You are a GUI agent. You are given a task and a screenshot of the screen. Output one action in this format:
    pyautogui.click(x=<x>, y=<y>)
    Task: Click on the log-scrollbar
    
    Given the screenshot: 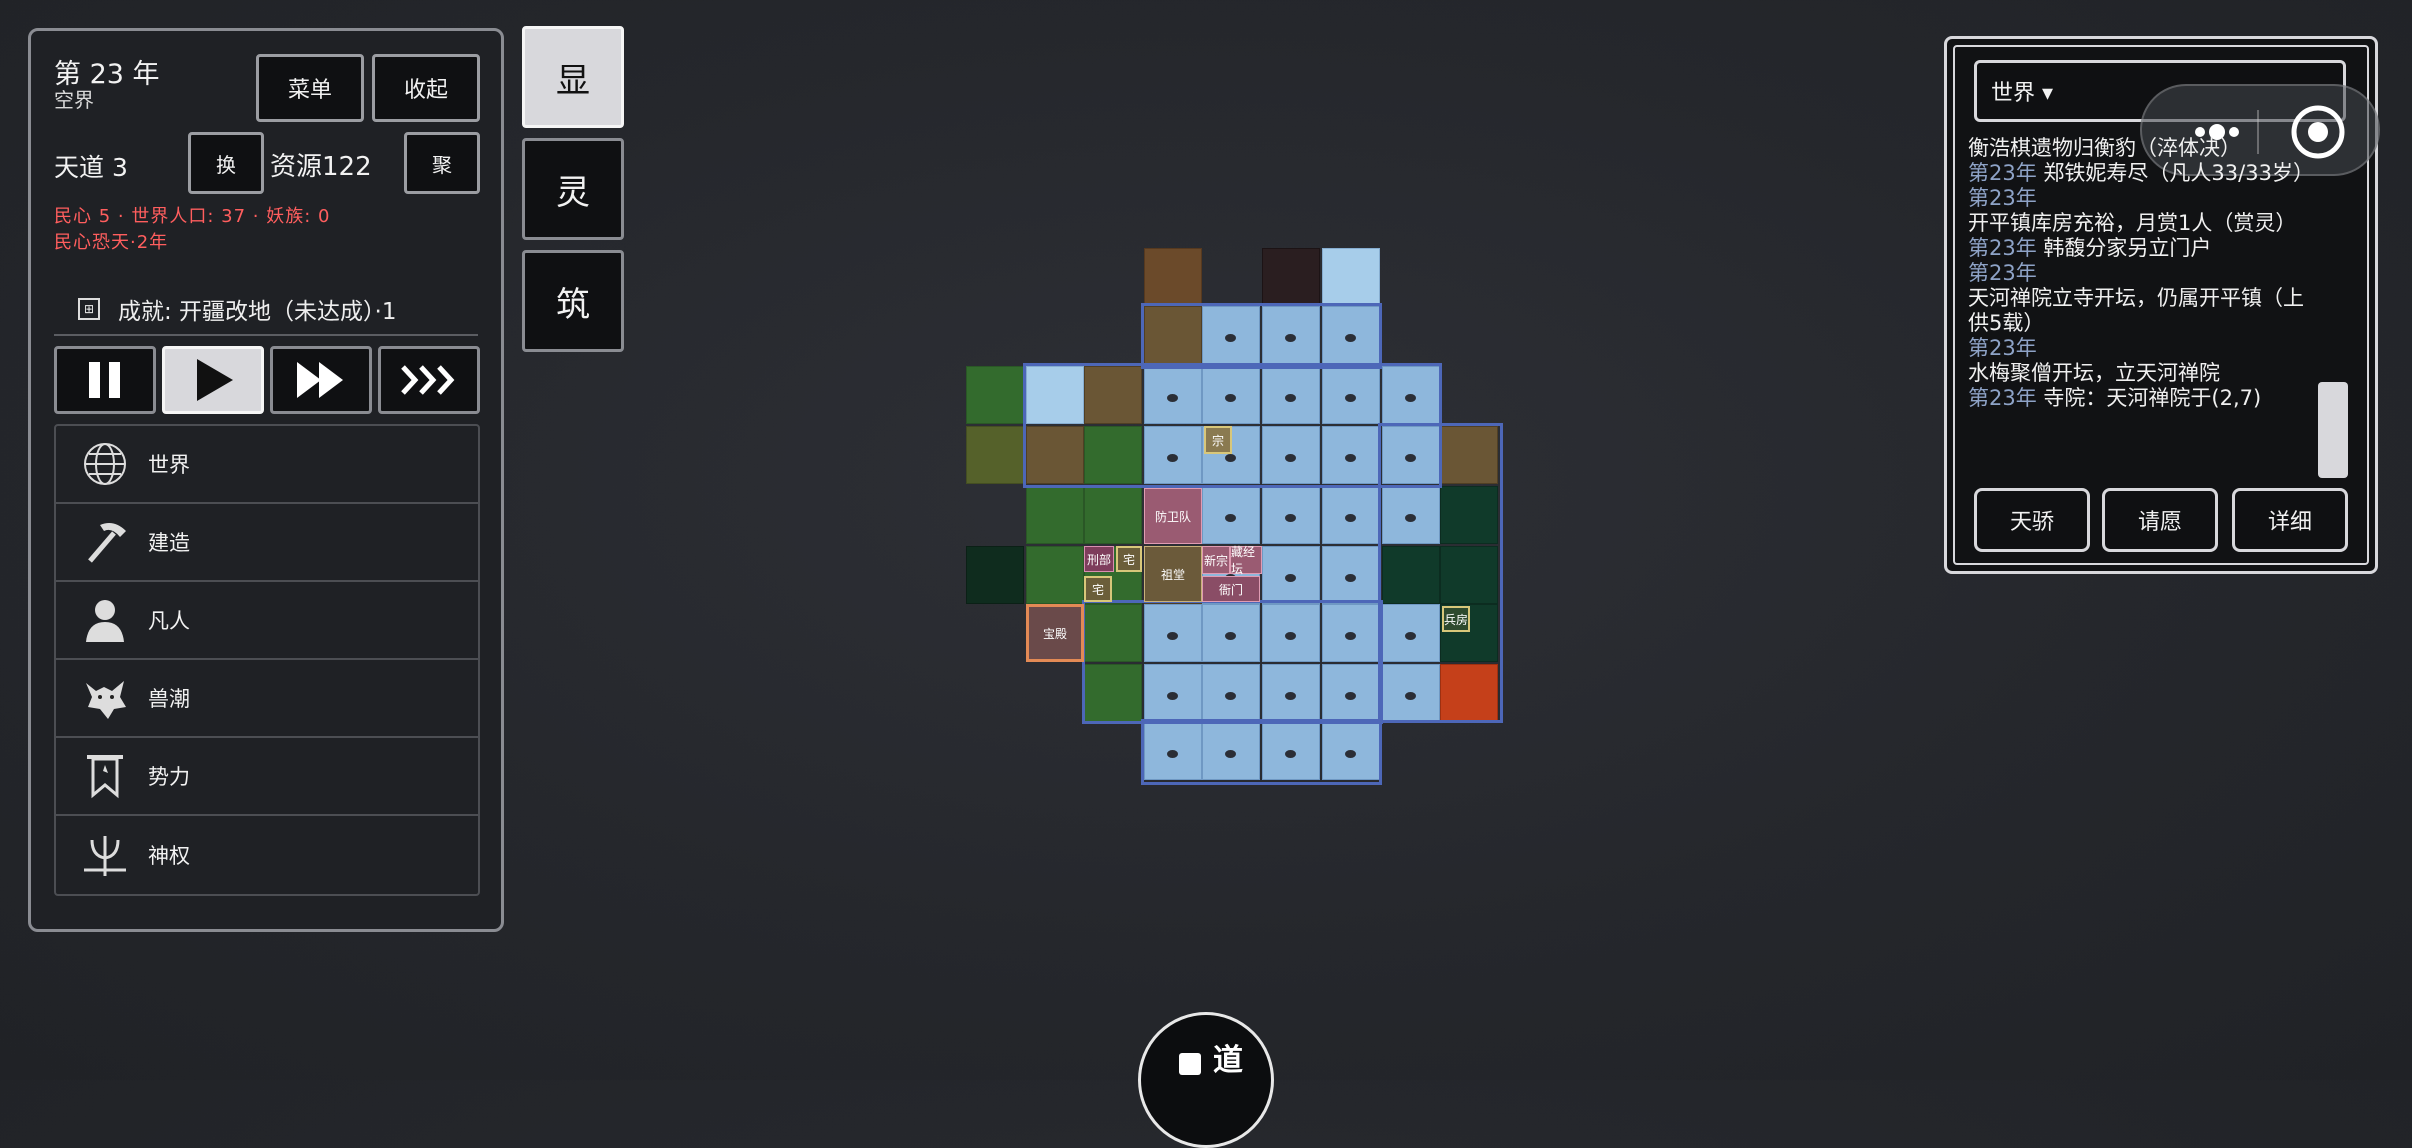 What is the action you would take?
    pyautogui.click(x=2333, y=430)
    